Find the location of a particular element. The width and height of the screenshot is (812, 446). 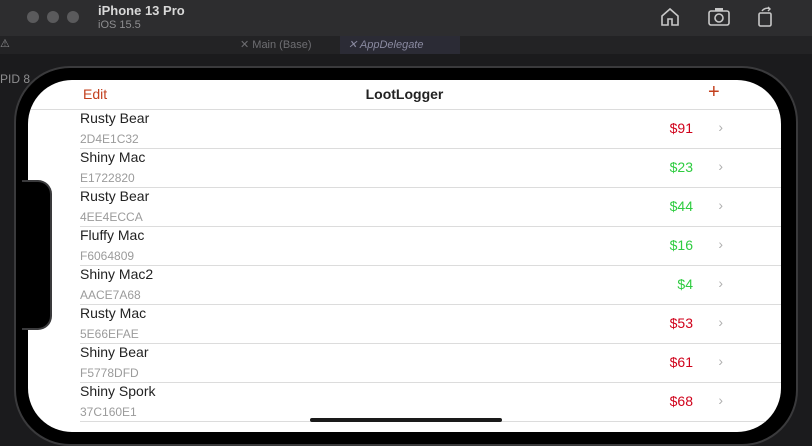

zoom-window-button is located at coordinates (73, 17).